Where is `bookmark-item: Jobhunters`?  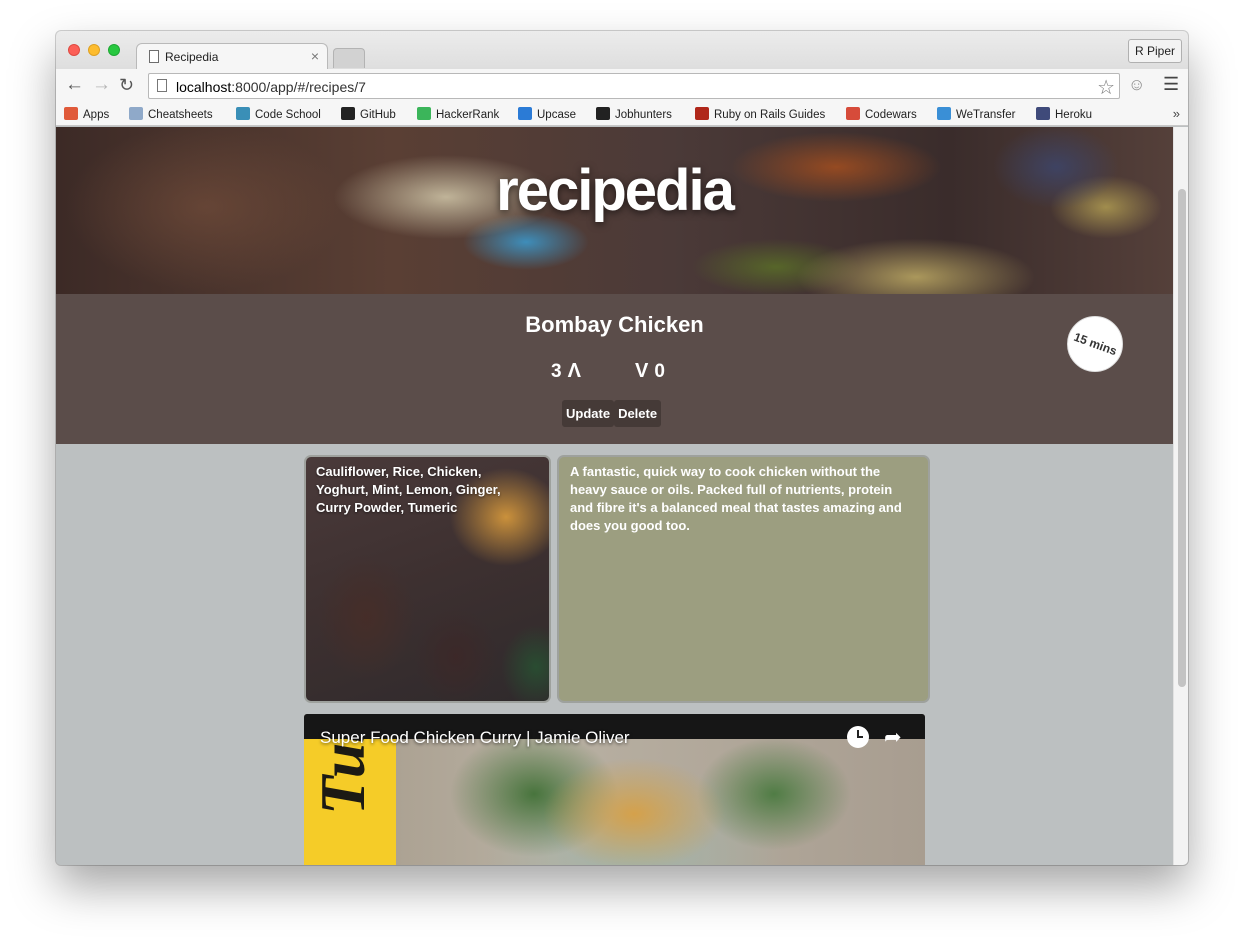 bookmark-item: Jobhunters is located at coordinates (634, 114).